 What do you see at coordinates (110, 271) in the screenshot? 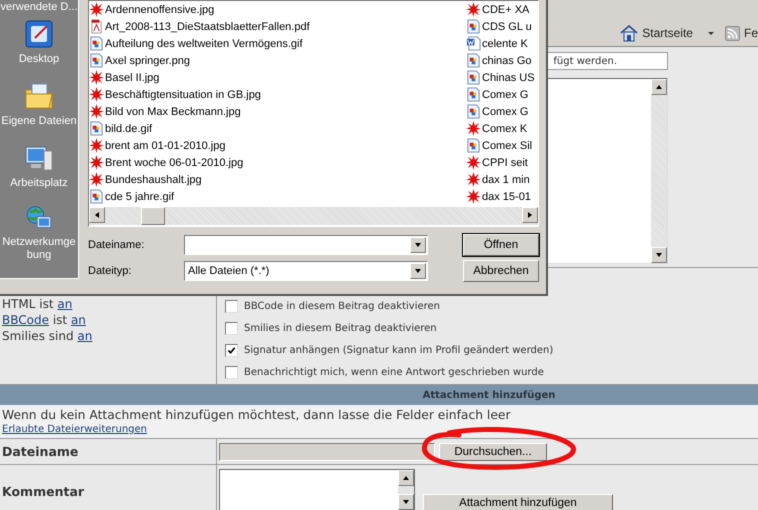
I see `field-label: Dateityp:` at bounding box center [110, 271].